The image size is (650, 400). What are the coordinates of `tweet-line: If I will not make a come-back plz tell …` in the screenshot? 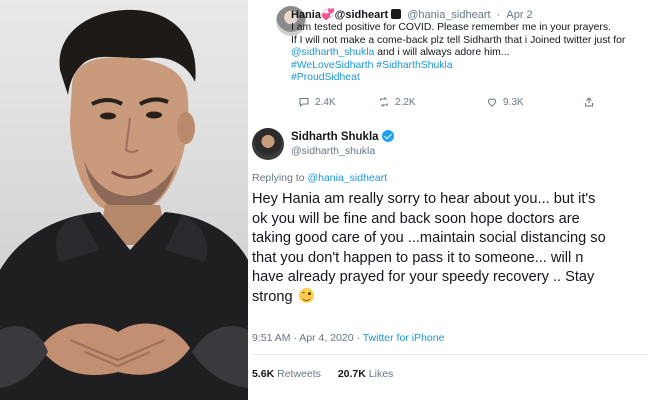 It's located at (458, 40).